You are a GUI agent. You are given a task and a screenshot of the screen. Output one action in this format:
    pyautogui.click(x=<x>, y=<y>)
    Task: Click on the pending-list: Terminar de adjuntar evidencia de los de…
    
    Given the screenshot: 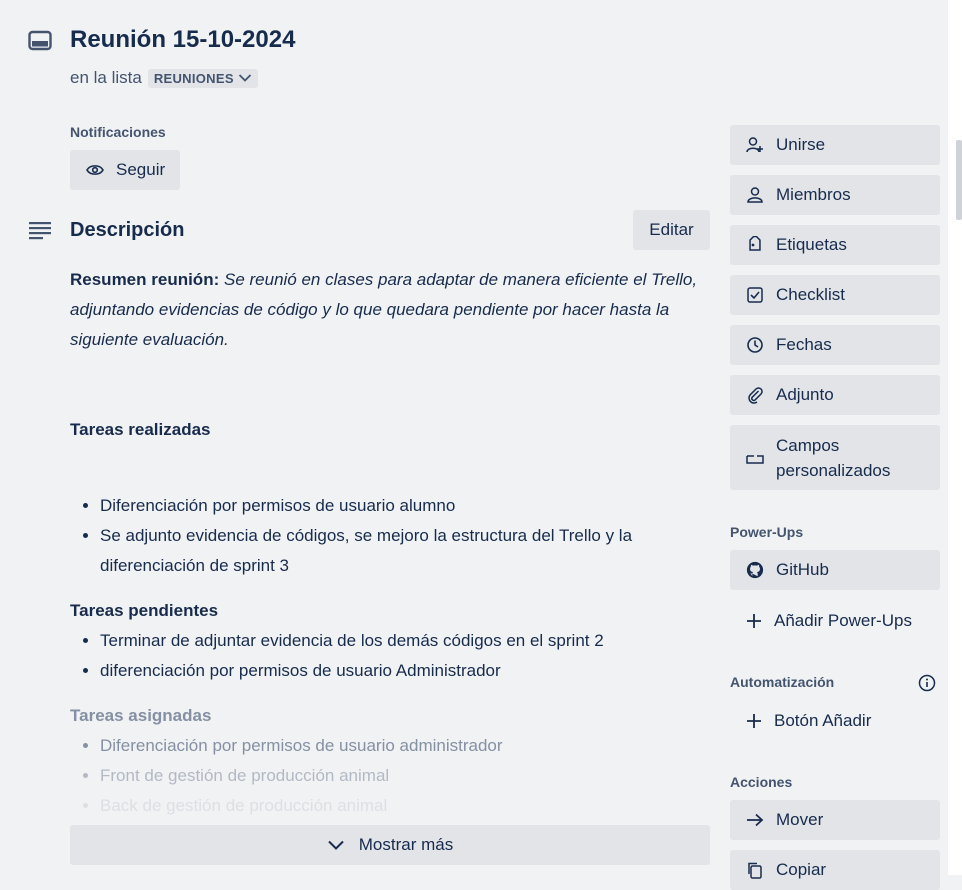 What is the action you would take?
    pyautogui.click(x=390, y=656)
    